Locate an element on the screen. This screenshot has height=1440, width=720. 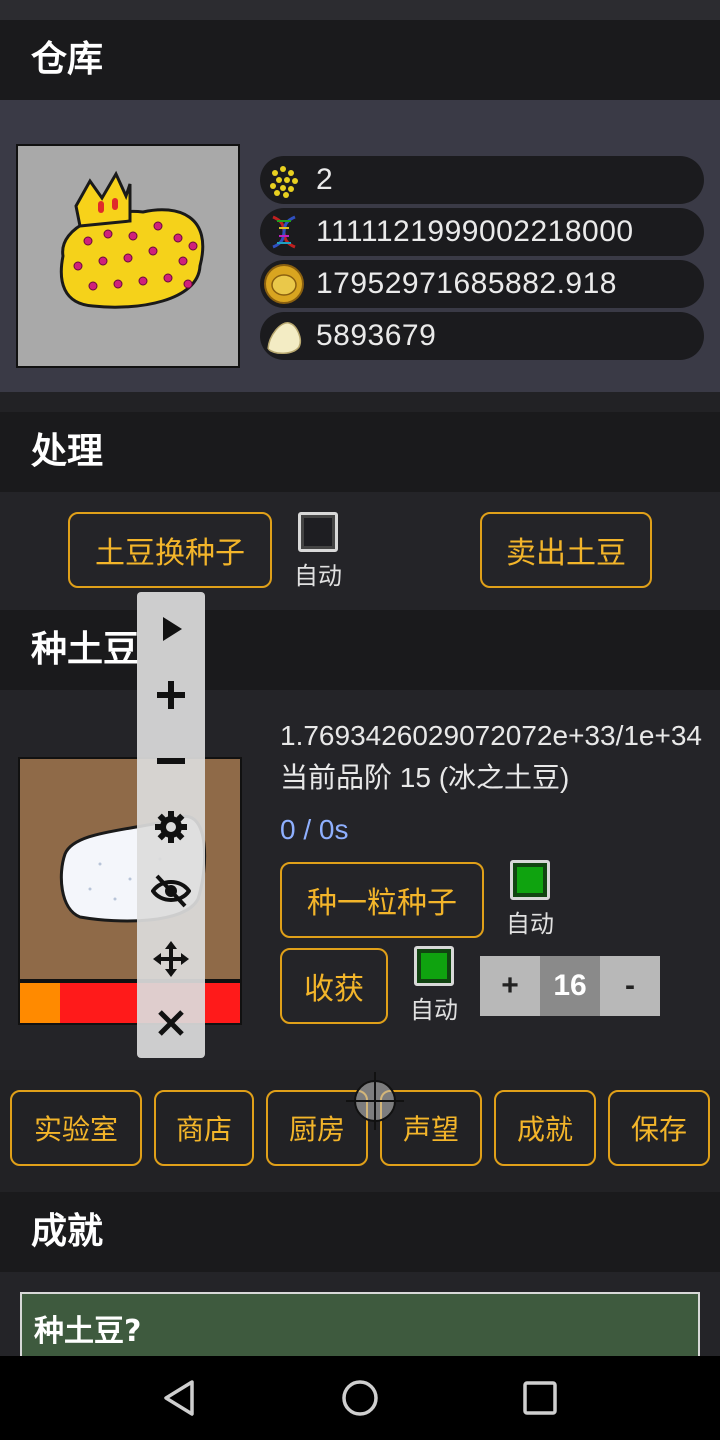
quantity-stepper: + 16 - is located at coordinates (570, 986).